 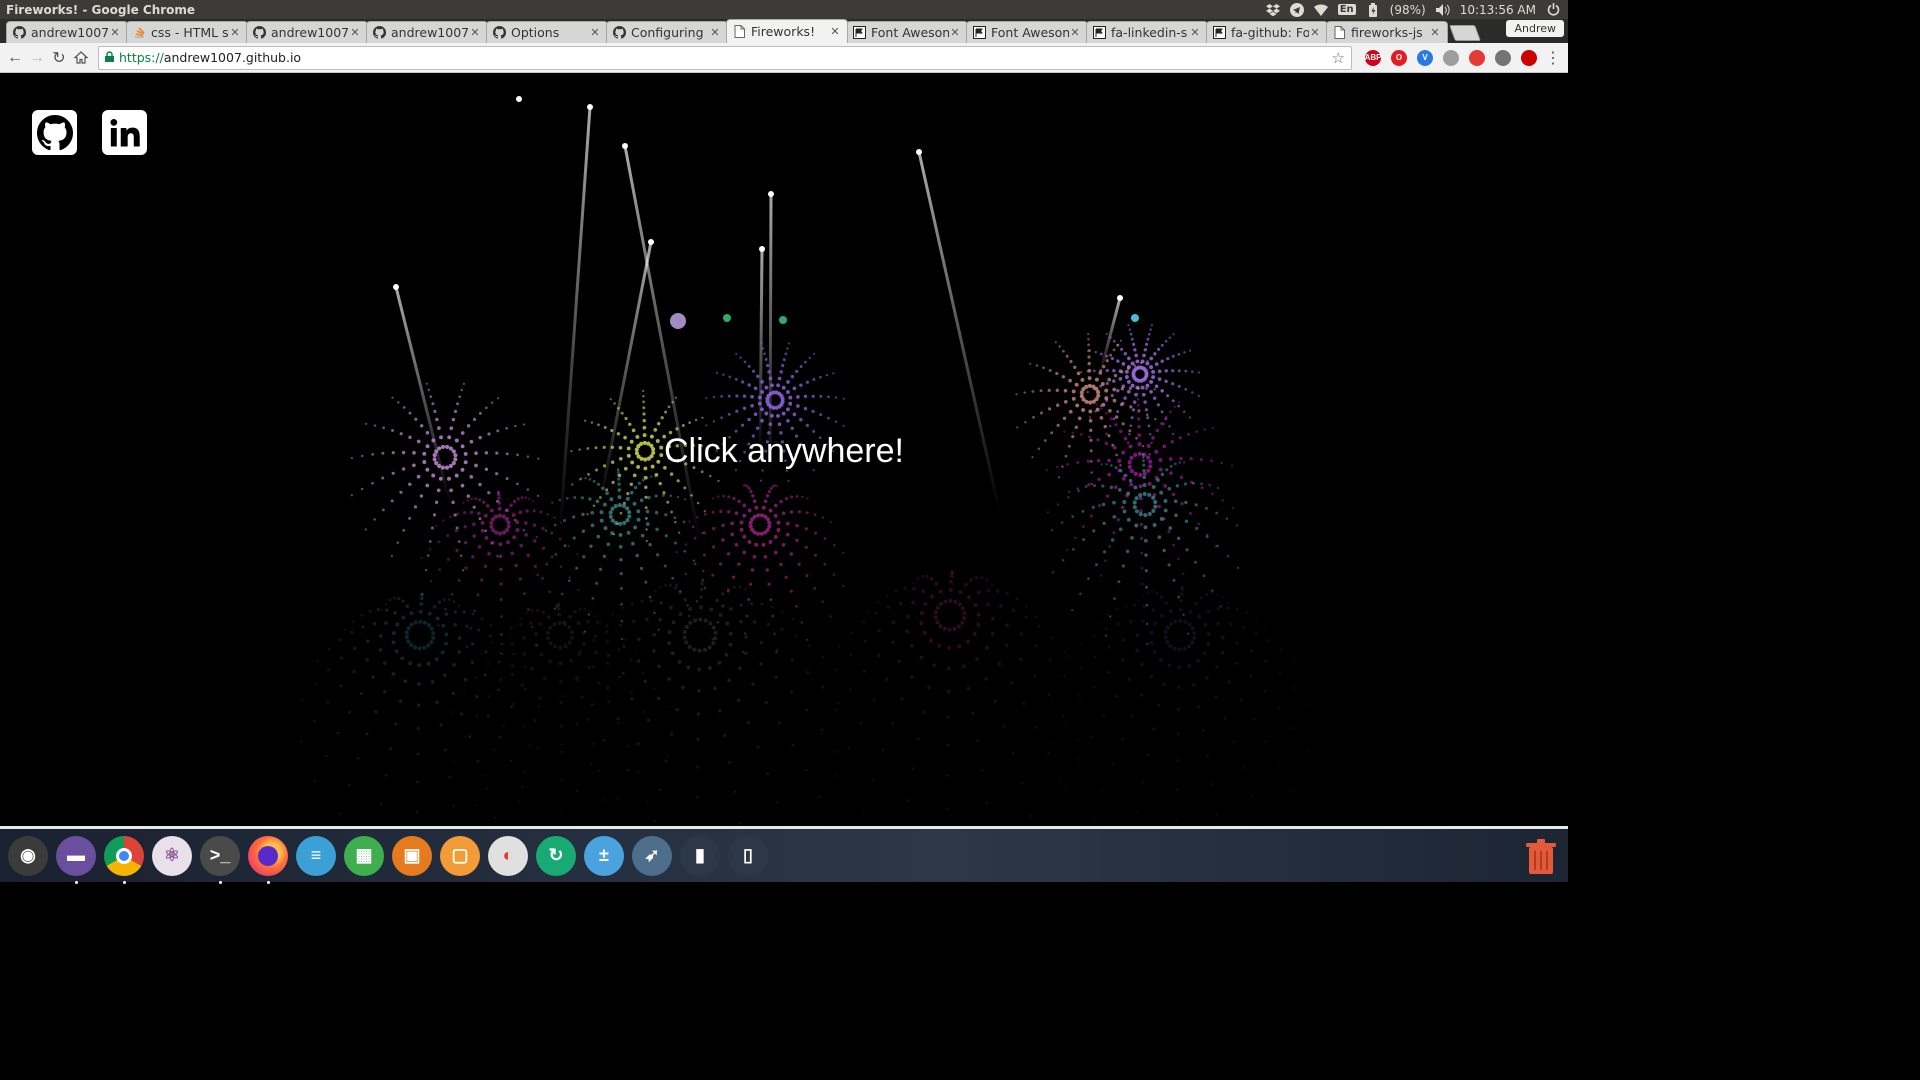 I want to click on bookmark-star-icon: ☆, so click(x=1338, y=58).